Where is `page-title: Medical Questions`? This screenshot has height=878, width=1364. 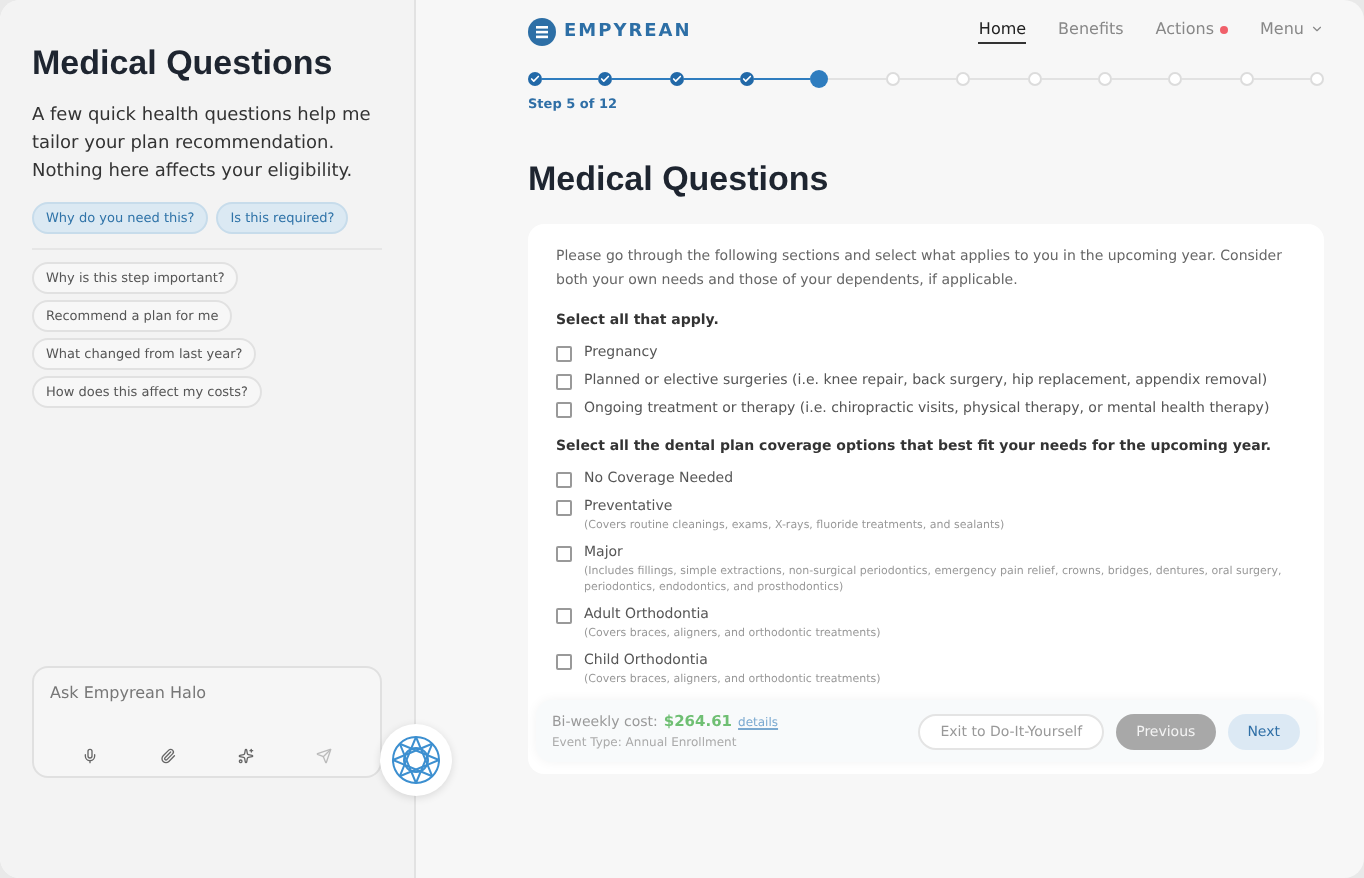
page-title: Medical Questions is located at coordinates (679, 180).